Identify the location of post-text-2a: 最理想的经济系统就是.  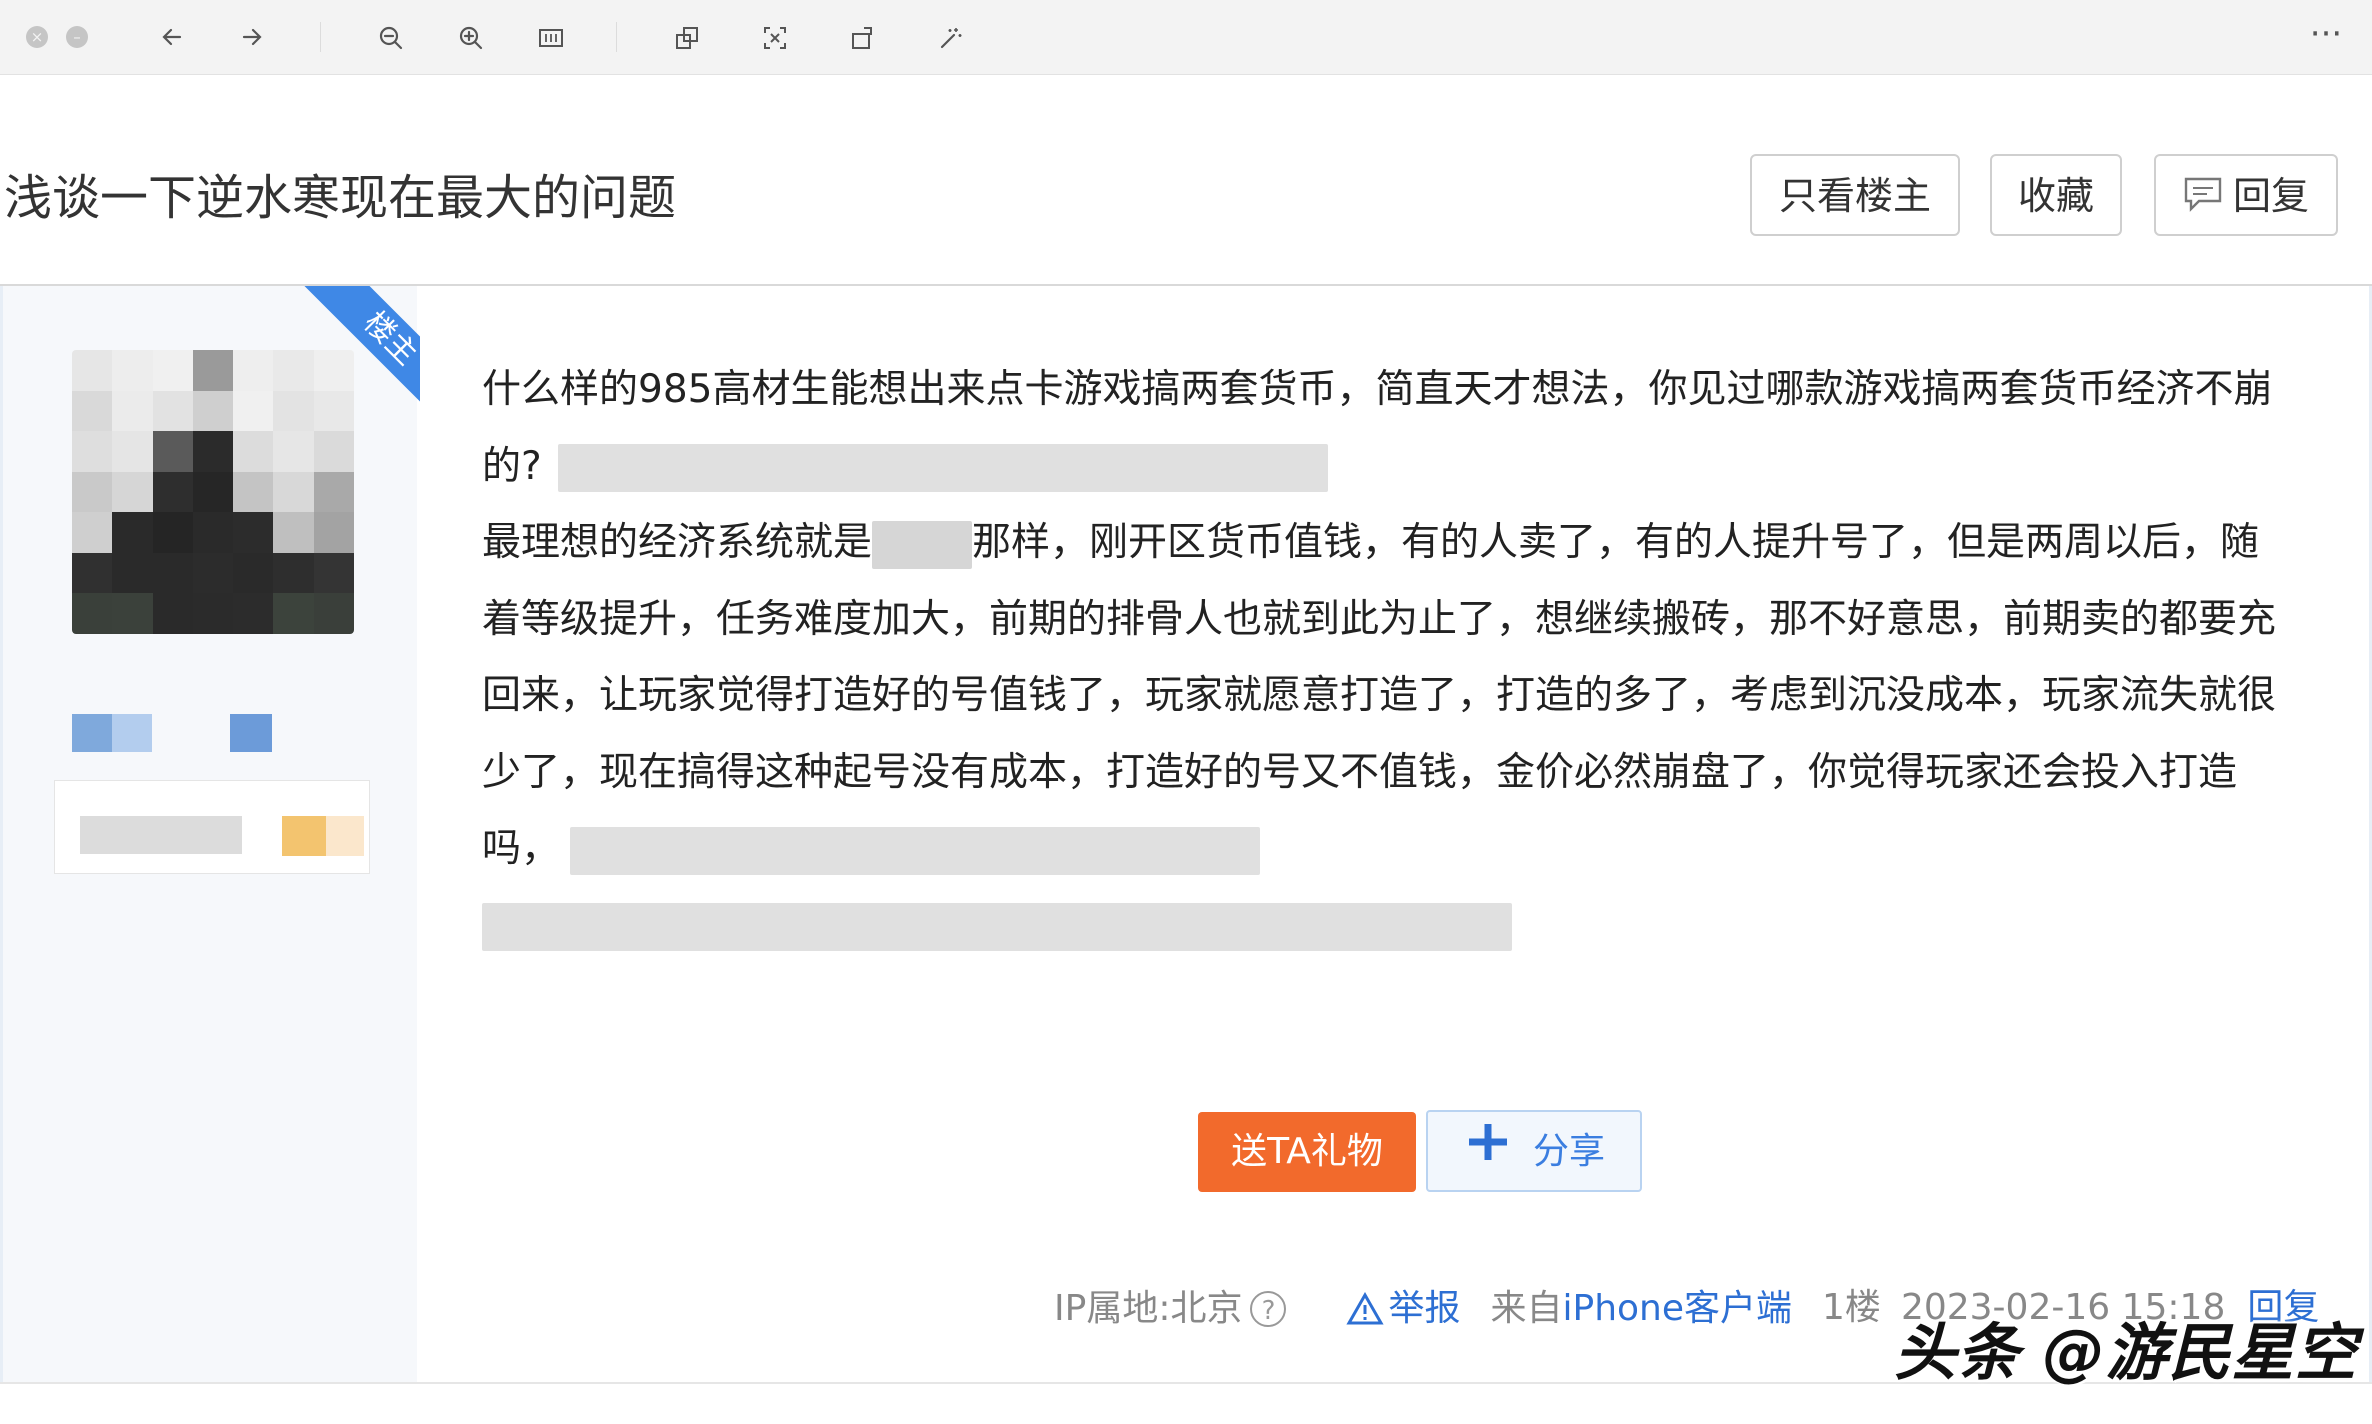
(677, 542).